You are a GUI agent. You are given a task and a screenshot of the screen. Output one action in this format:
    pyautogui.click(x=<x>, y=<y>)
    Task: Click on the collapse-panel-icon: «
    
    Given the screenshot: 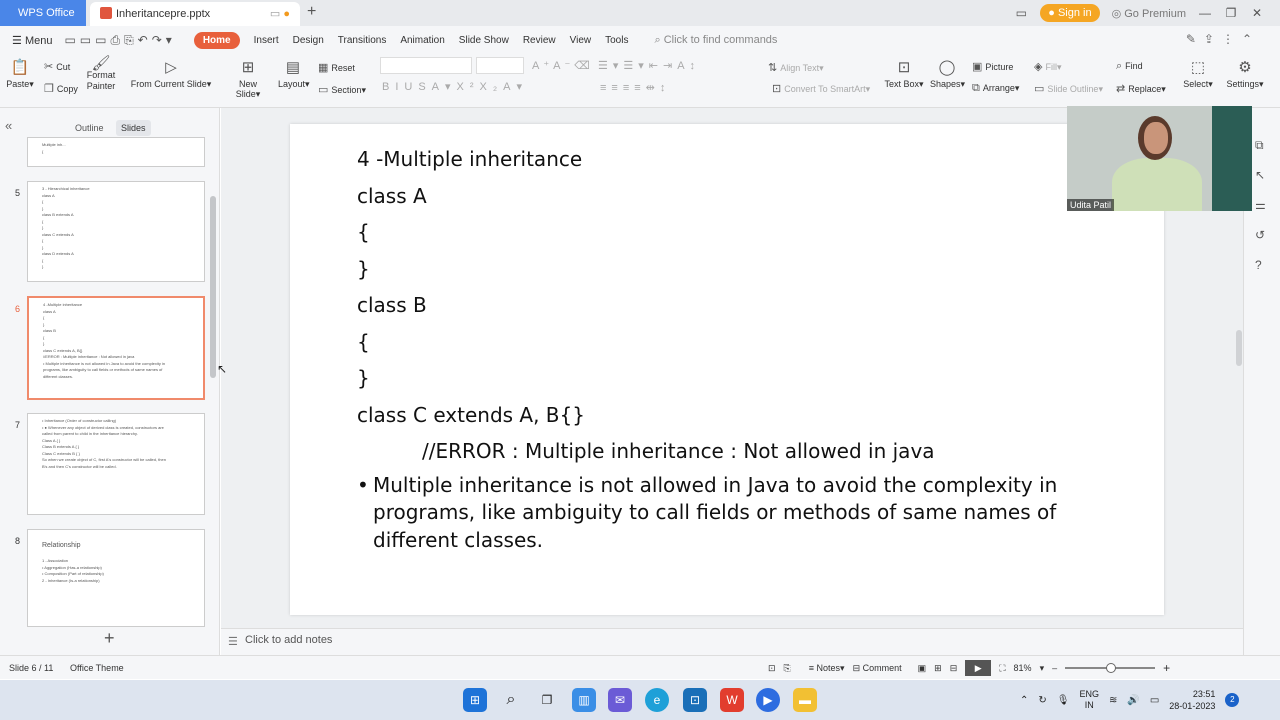 What is the action you would take?
    pyautogui.click(x=8, y=125)
    